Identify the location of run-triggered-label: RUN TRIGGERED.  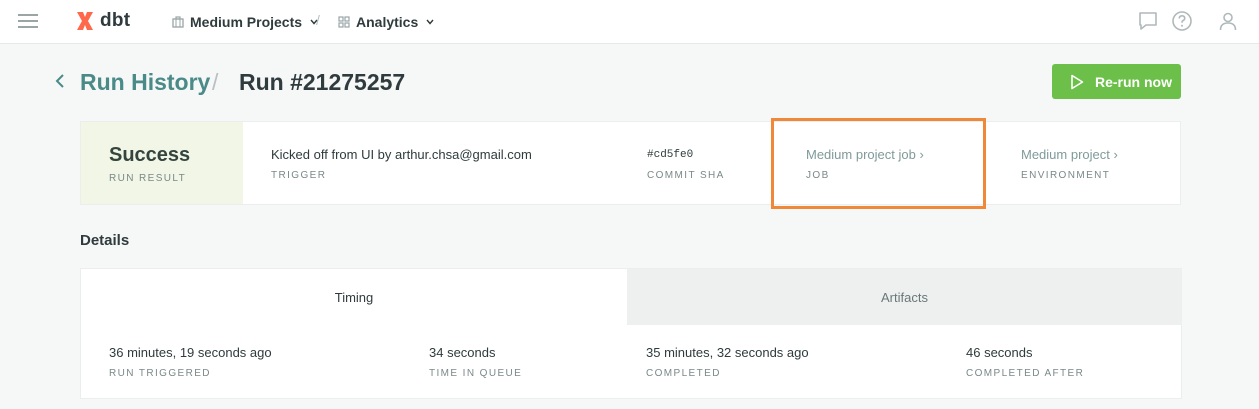
(160, 373).